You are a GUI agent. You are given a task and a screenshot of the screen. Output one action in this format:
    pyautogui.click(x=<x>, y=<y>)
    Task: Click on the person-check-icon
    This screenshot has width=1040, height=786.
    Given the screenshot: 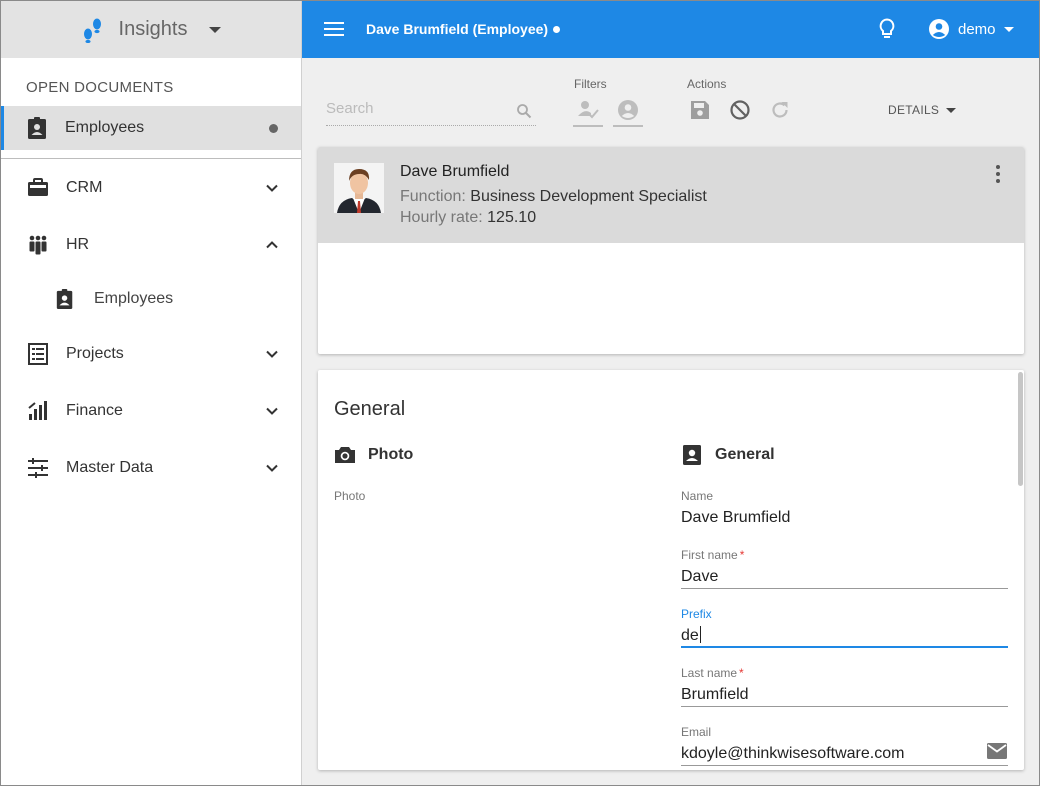 What is the action you would take?
    pyautogui.click(x=588, y=110)
    